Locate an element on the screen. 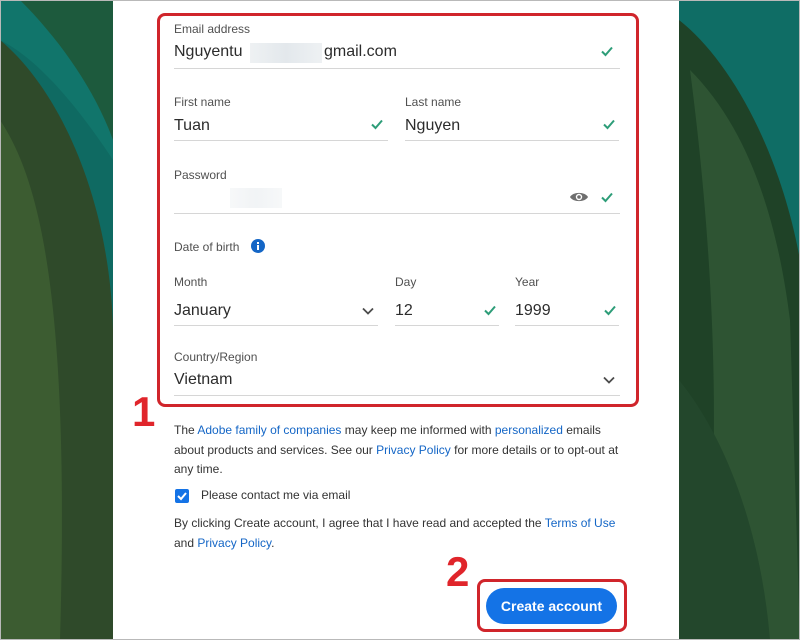 Image resolution: width=800 pixels, height=640 pixels. adobe-family-link: Adobe family of companies is located at coordinates (269, 430).